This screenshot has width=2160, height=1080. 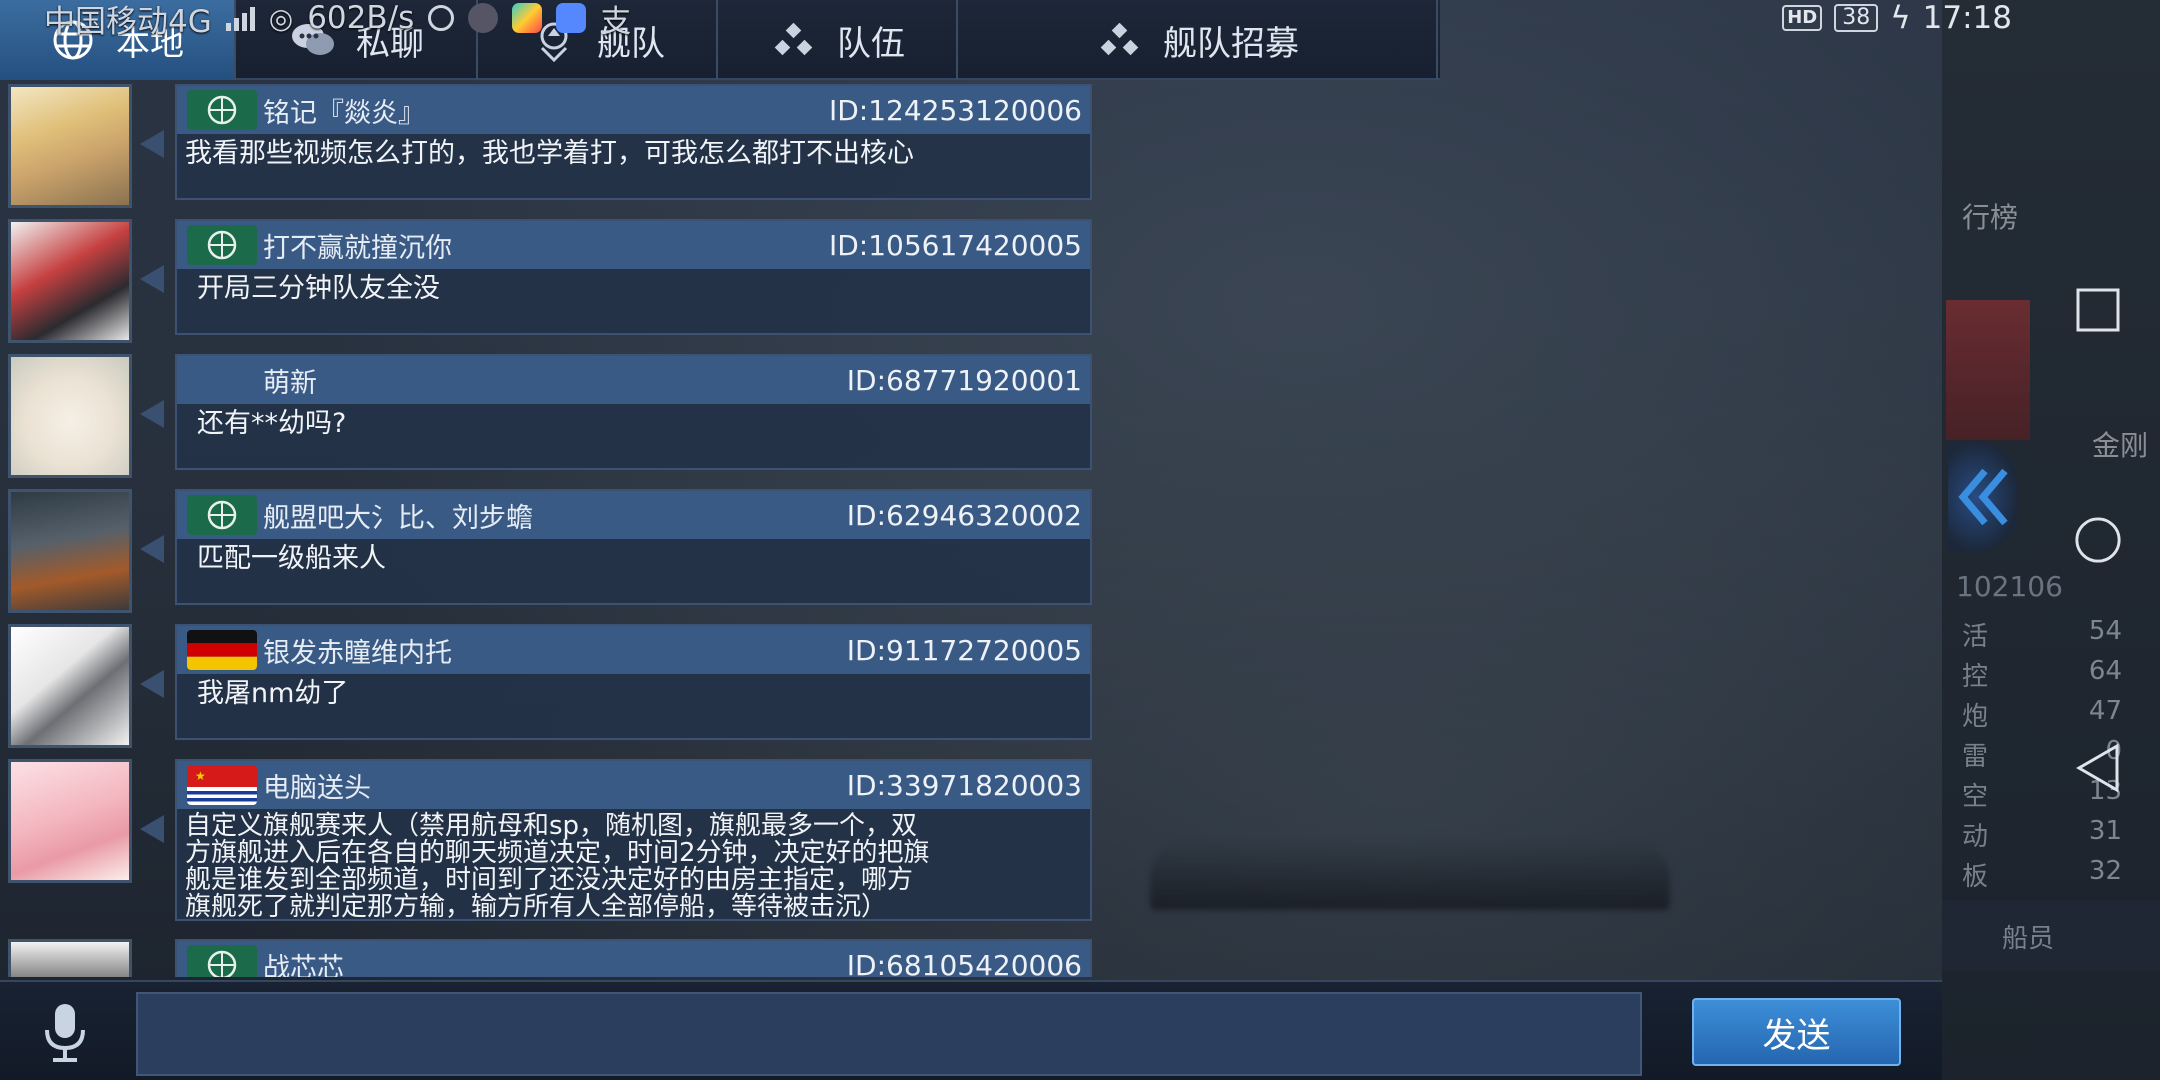 I want to click on message-text: 开局三分钟队友全没, so click(x=318, y=288).